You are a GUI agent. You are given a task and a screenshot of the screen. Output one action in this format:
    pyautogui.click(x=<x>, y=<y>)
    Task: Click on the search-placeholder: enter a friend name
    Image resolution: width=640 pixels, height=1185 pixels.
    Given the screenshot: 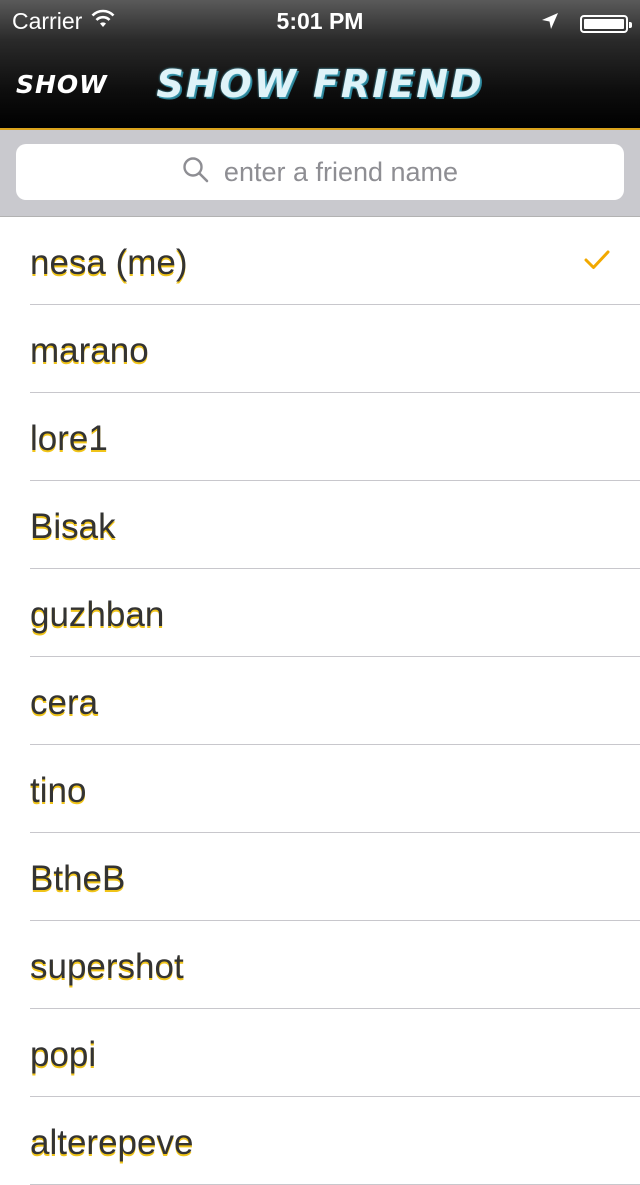 What is the action you would take?
    pyautogui.click(x=341, y=171)
    